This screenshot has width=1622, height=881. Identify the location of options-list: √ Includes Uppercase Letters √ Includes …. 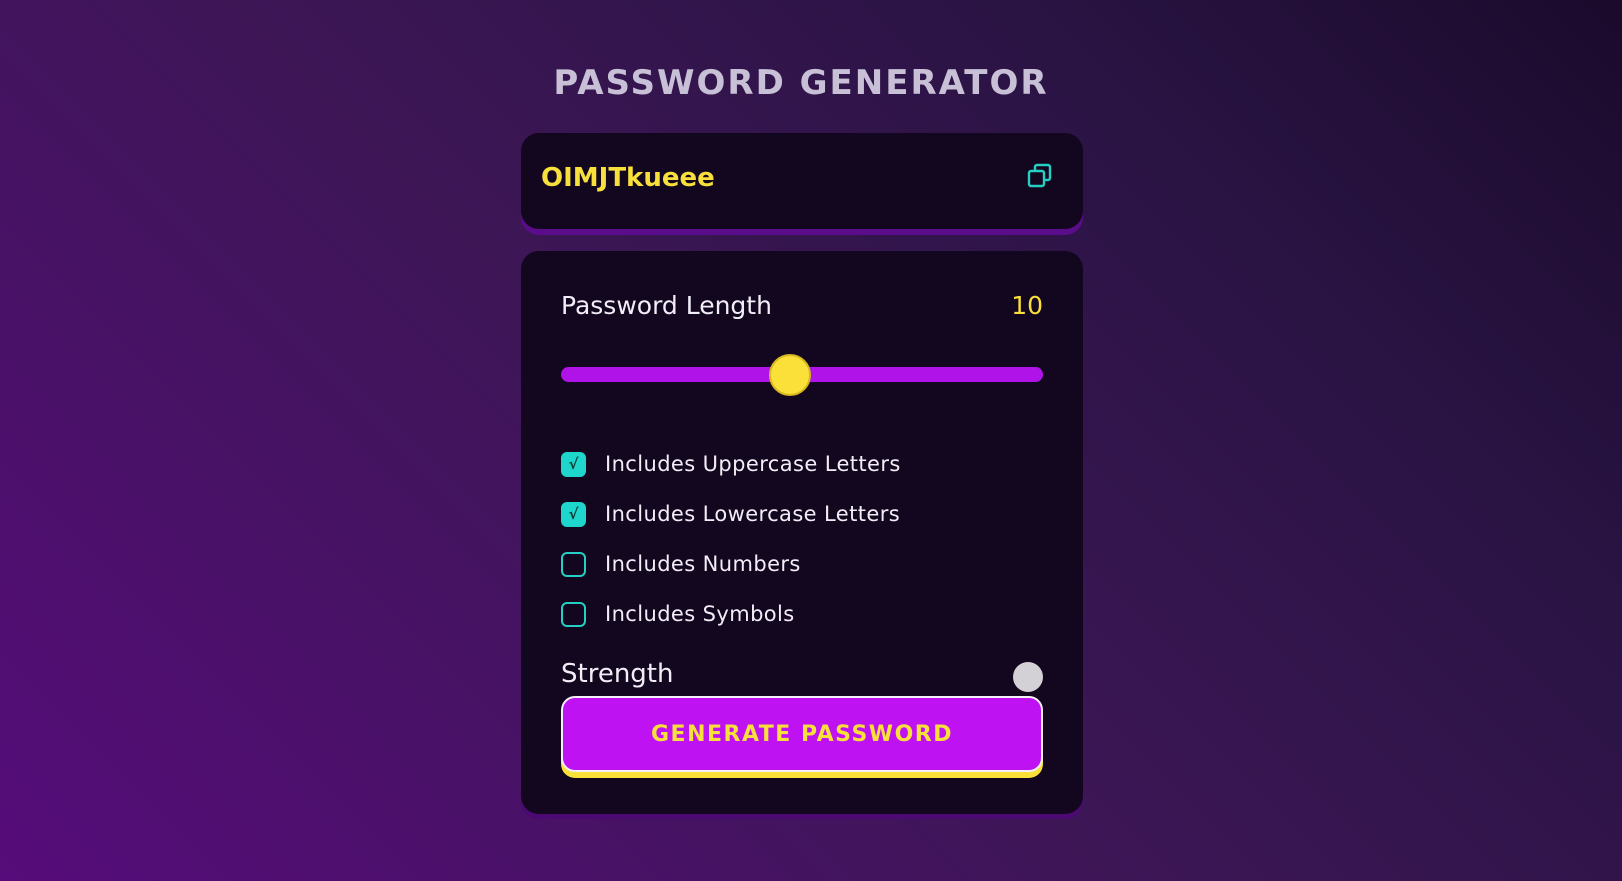
(731, 539).